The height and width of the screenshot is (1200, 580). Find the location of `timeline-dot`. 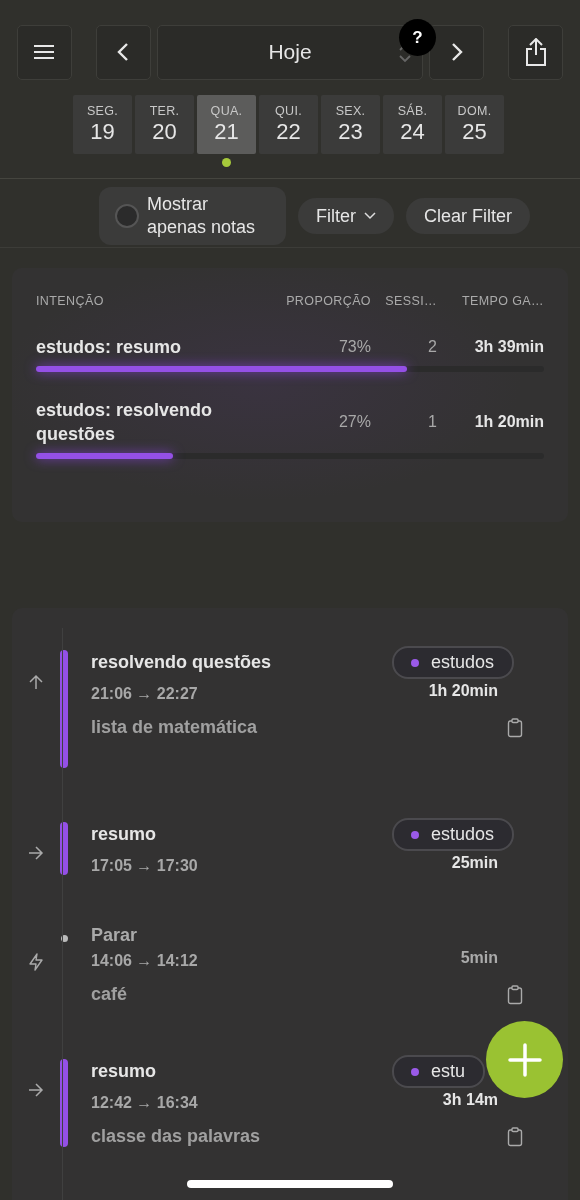

timeline-dot is located at coordinates (64, 938).